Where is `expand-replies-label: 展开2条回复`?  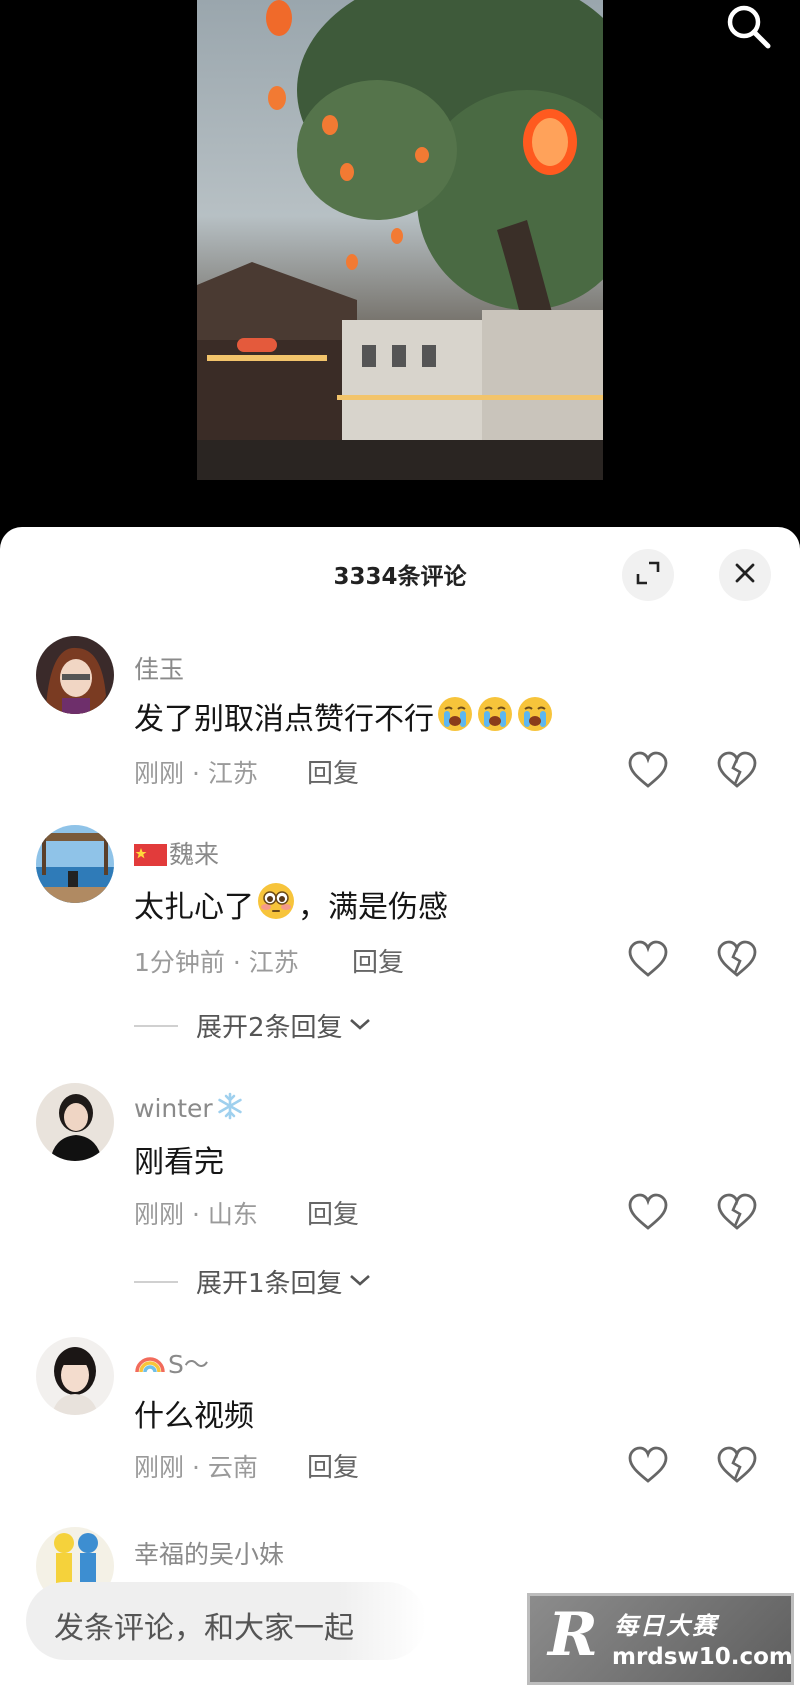 expand-replies-label: 展开2条回复 is located at coordinates (269, 1028).